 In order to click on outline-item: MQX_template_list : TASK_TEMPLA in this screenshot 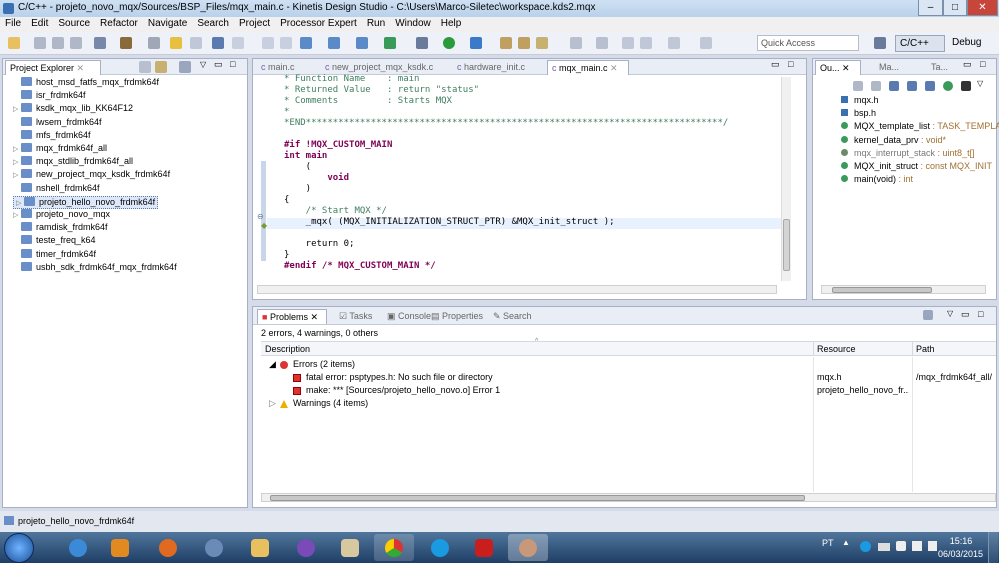, I will do `click(920, 127)`.